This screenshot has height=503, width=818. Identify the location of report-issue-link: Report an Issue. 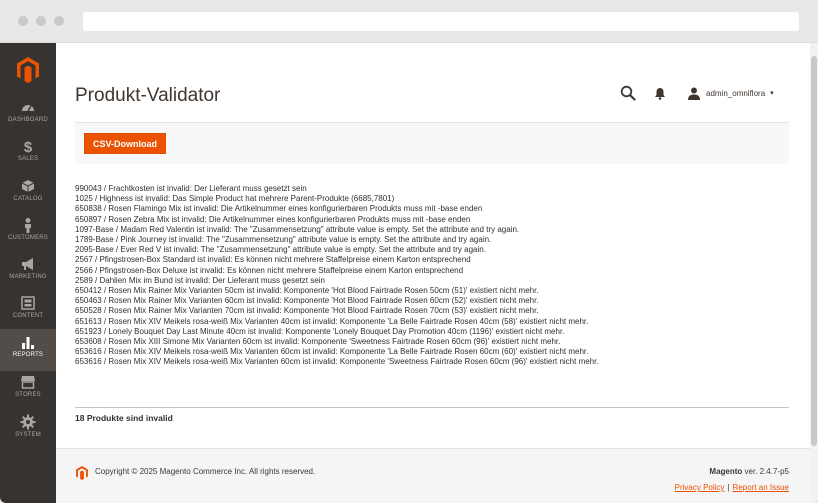
(761, 487).